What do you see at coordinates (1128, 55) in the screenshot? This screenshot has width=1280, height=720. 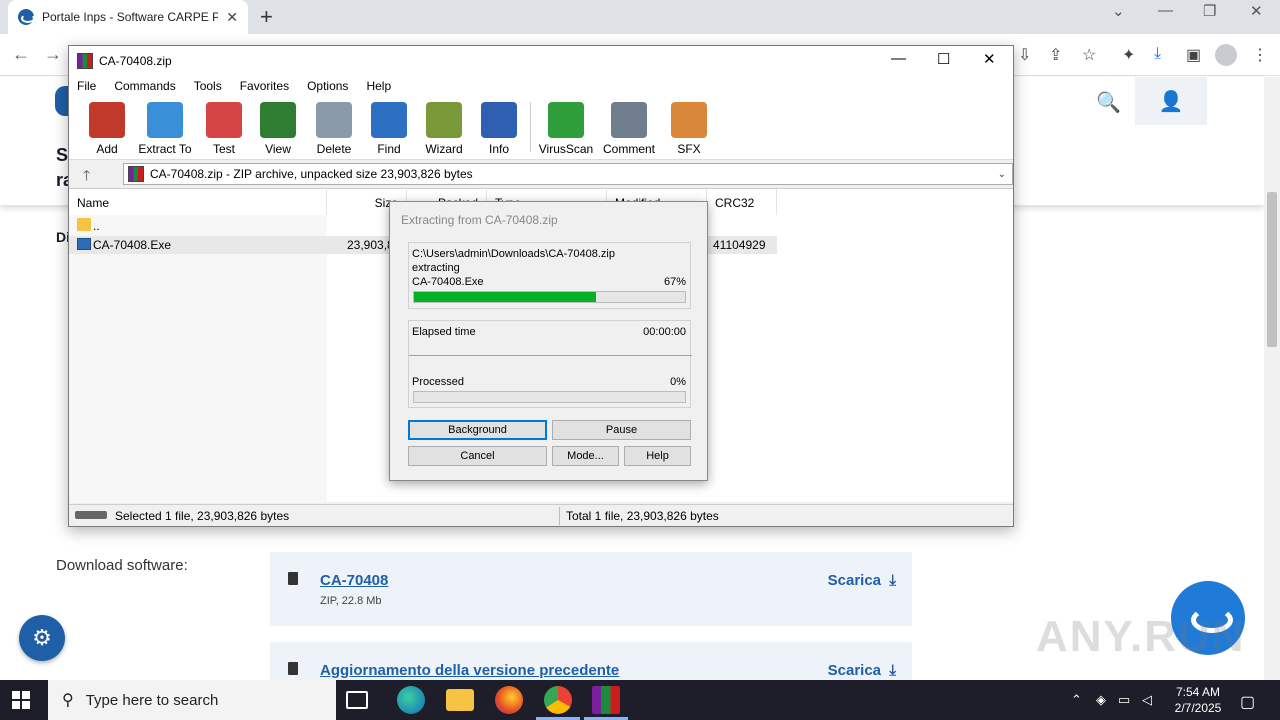 I see `extensions-icon: ✦` at bounding box center [1128, 55].